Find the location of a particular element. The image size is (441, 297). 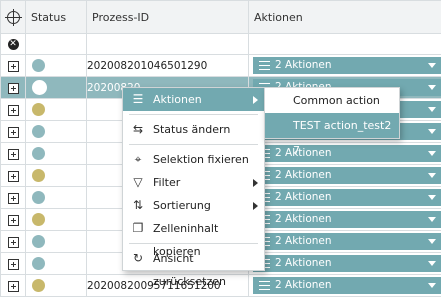

menu-item-label: Sortierung is located at coordinates (182, 205).